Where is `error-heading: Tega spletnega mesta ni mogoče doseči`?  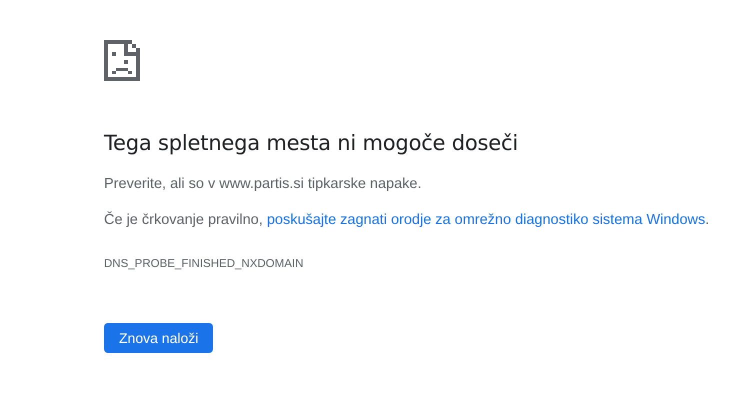 error-heading: Tega spletnega mesta ni mogoče doseči is located at coordinates (311, 143).